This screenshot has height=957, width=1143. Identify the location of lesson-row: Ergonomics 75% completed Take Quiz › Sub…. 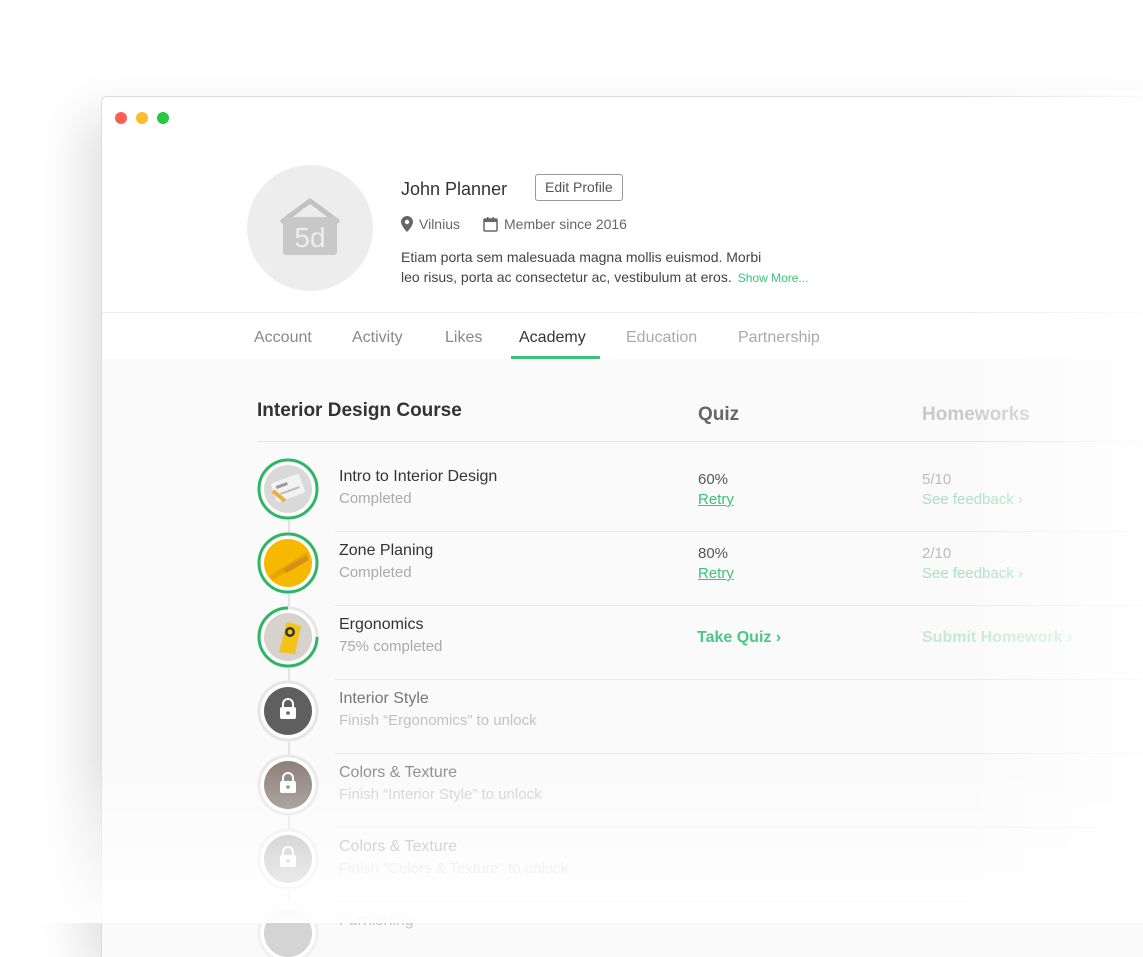
(700, 643).